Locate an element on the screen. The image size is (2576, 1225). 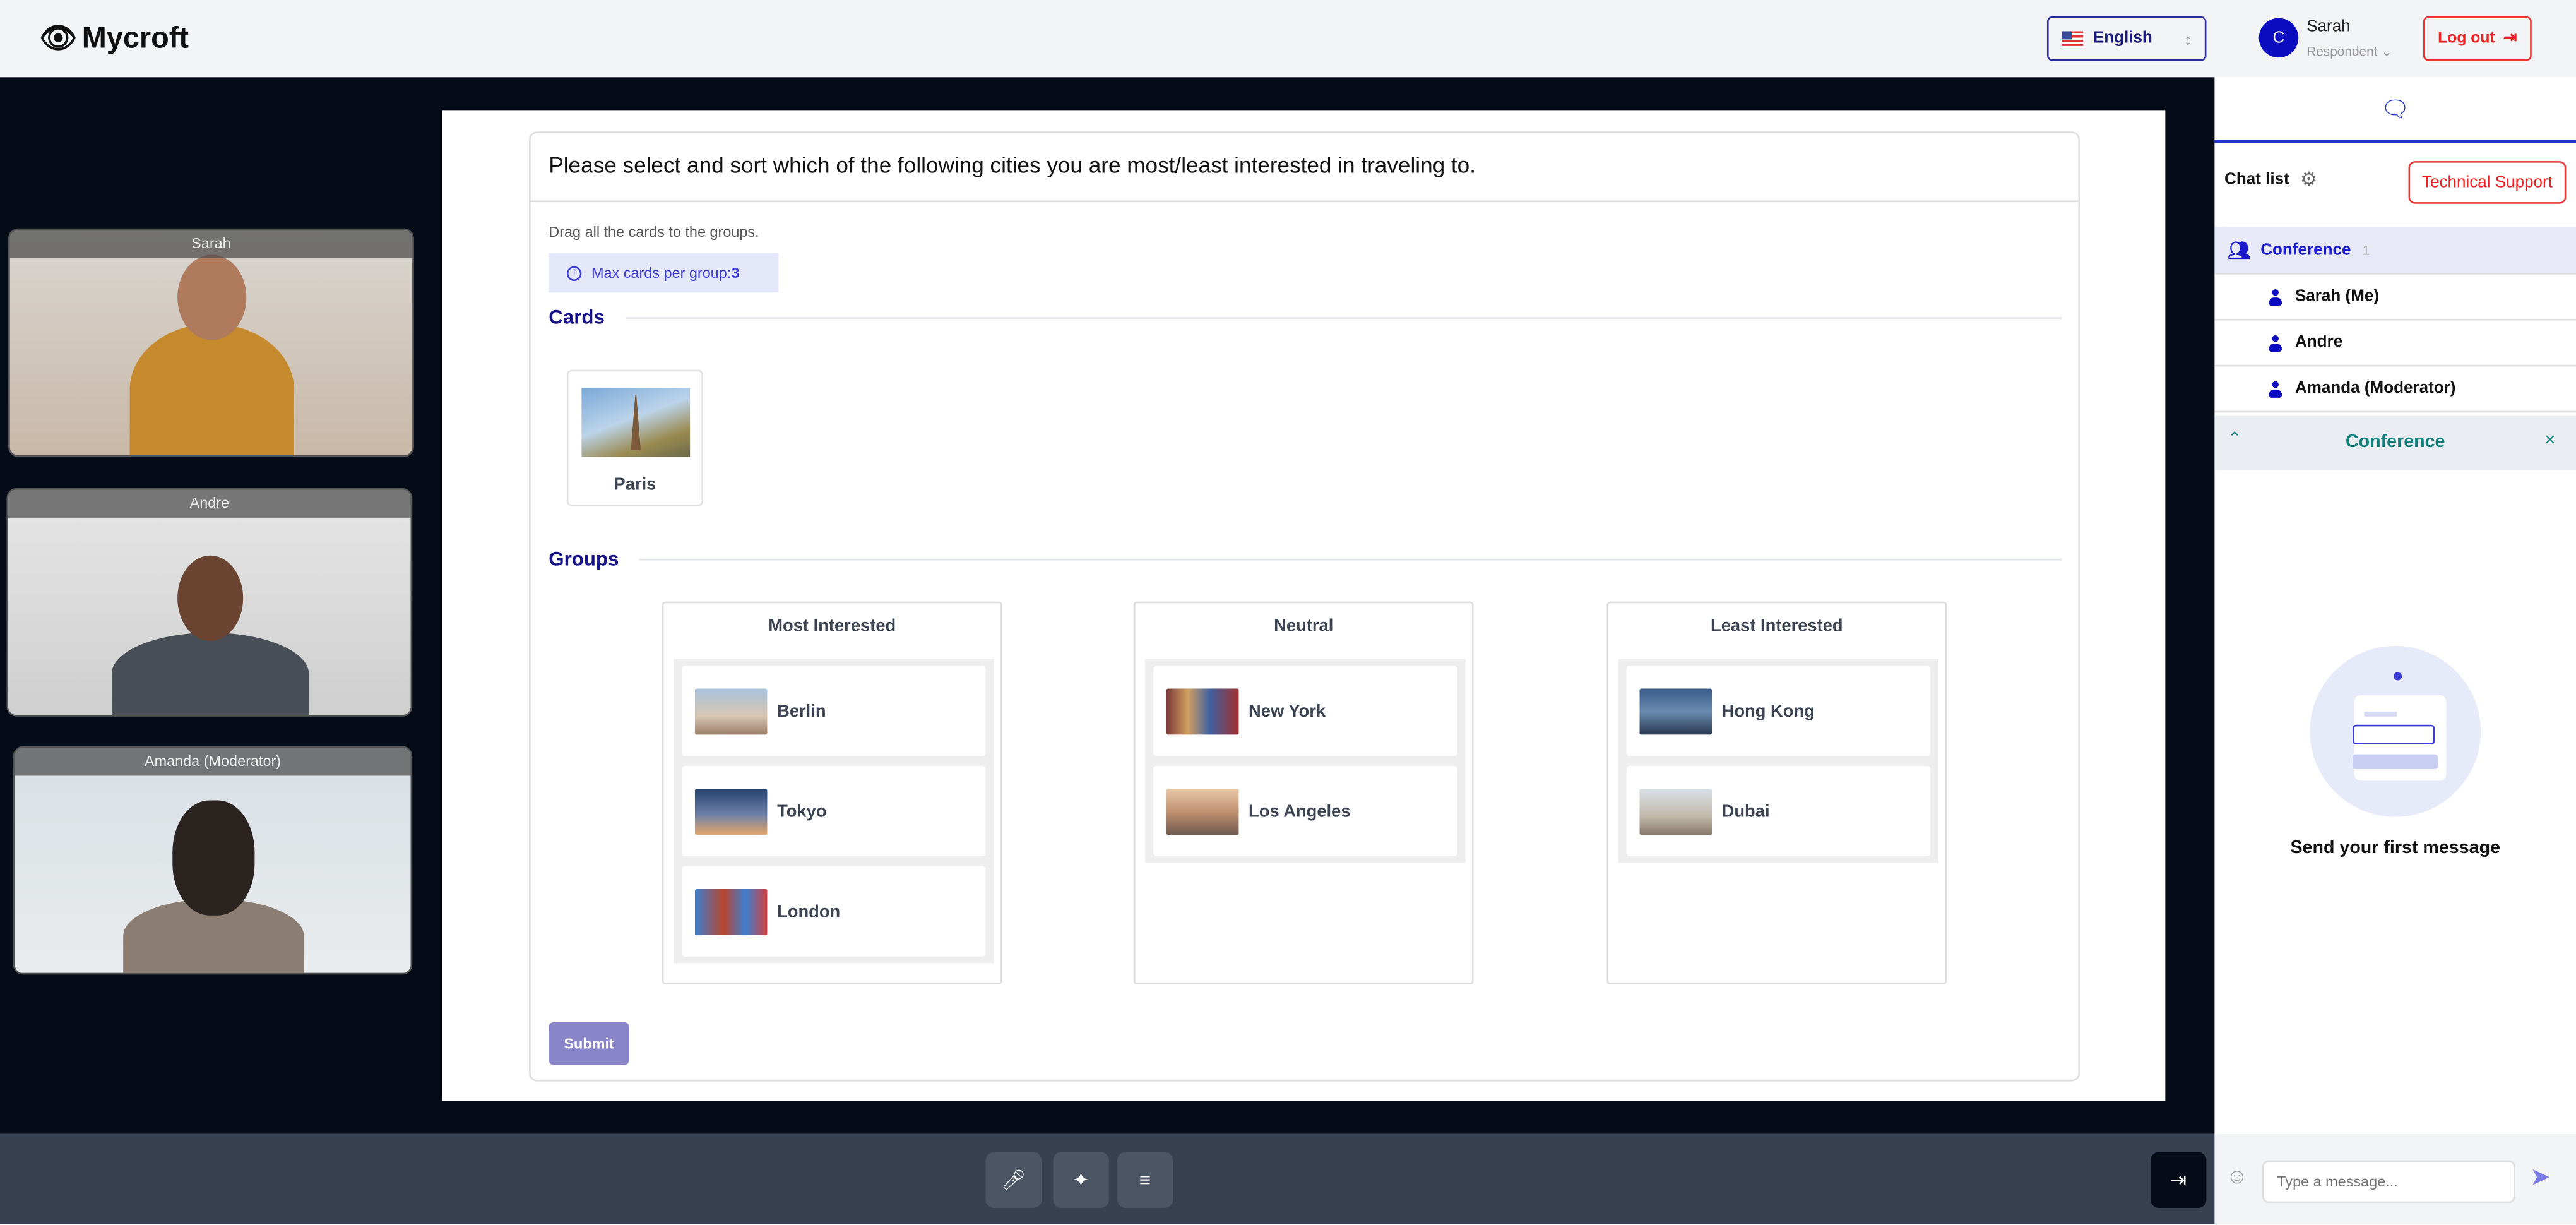
message-composer: ☺ ➤ is located at coordinates (2395, 1179).